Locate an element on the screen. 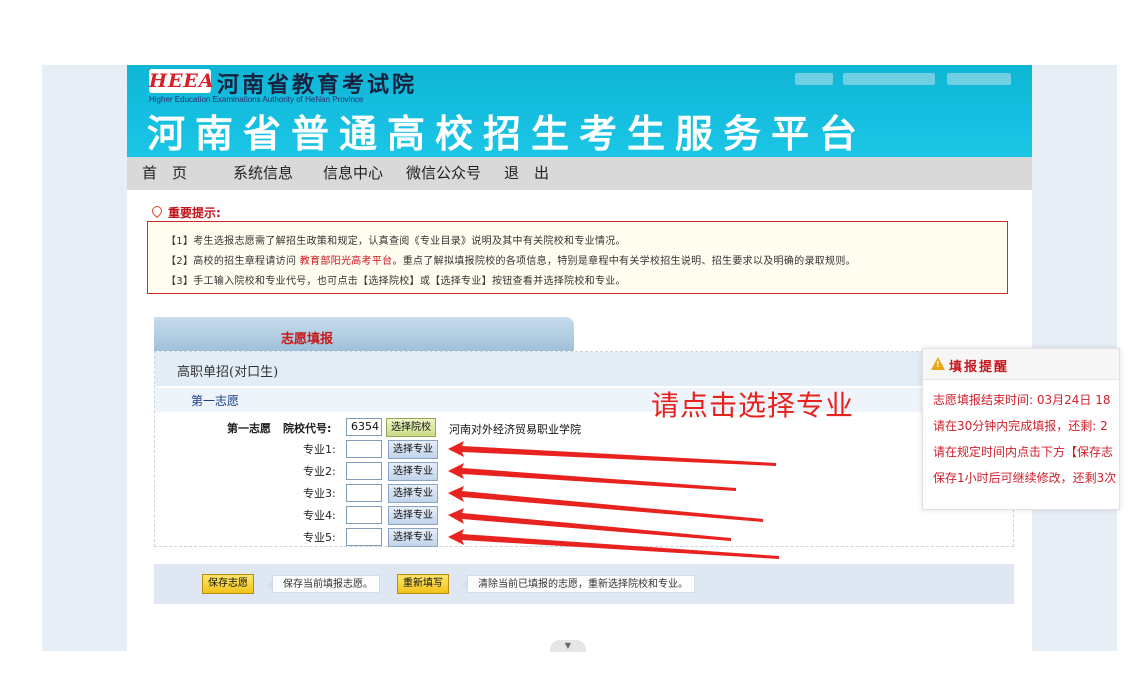 This screenshot has height=691, width=1136. reminder-title: 填报提醒 is located at coordinates (979, 367).